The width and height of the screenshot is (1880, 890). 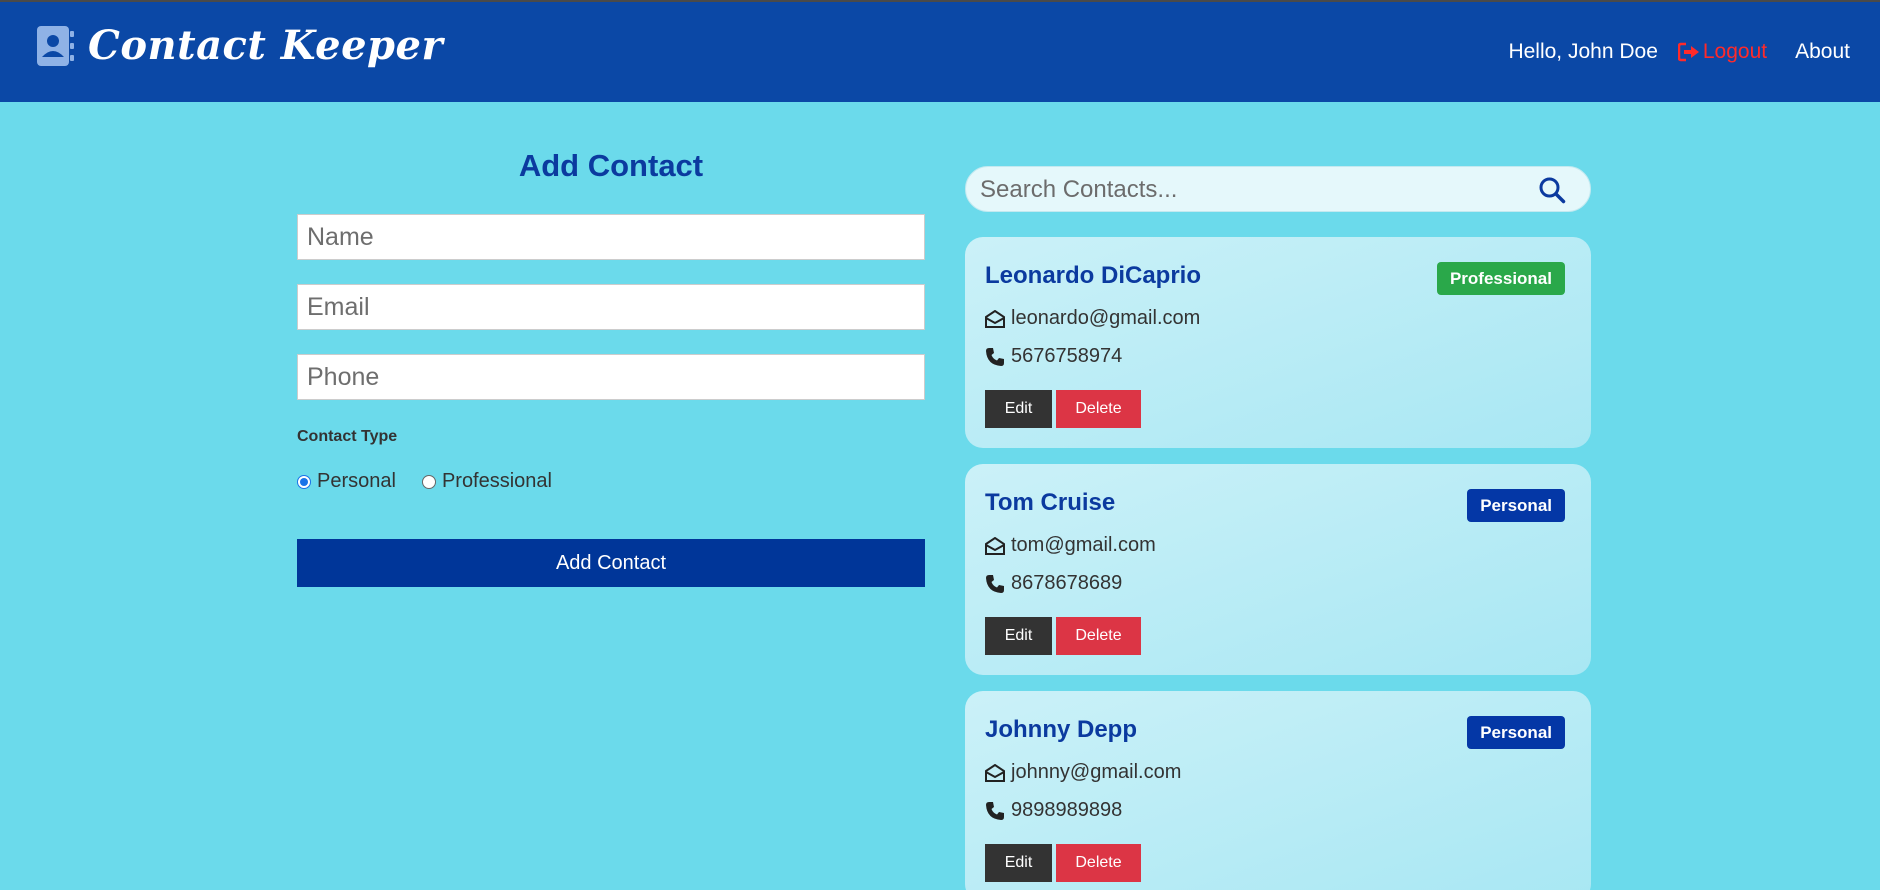 I want to click on contact-email: tom@gmail.com, so click(x=1070, y=545).